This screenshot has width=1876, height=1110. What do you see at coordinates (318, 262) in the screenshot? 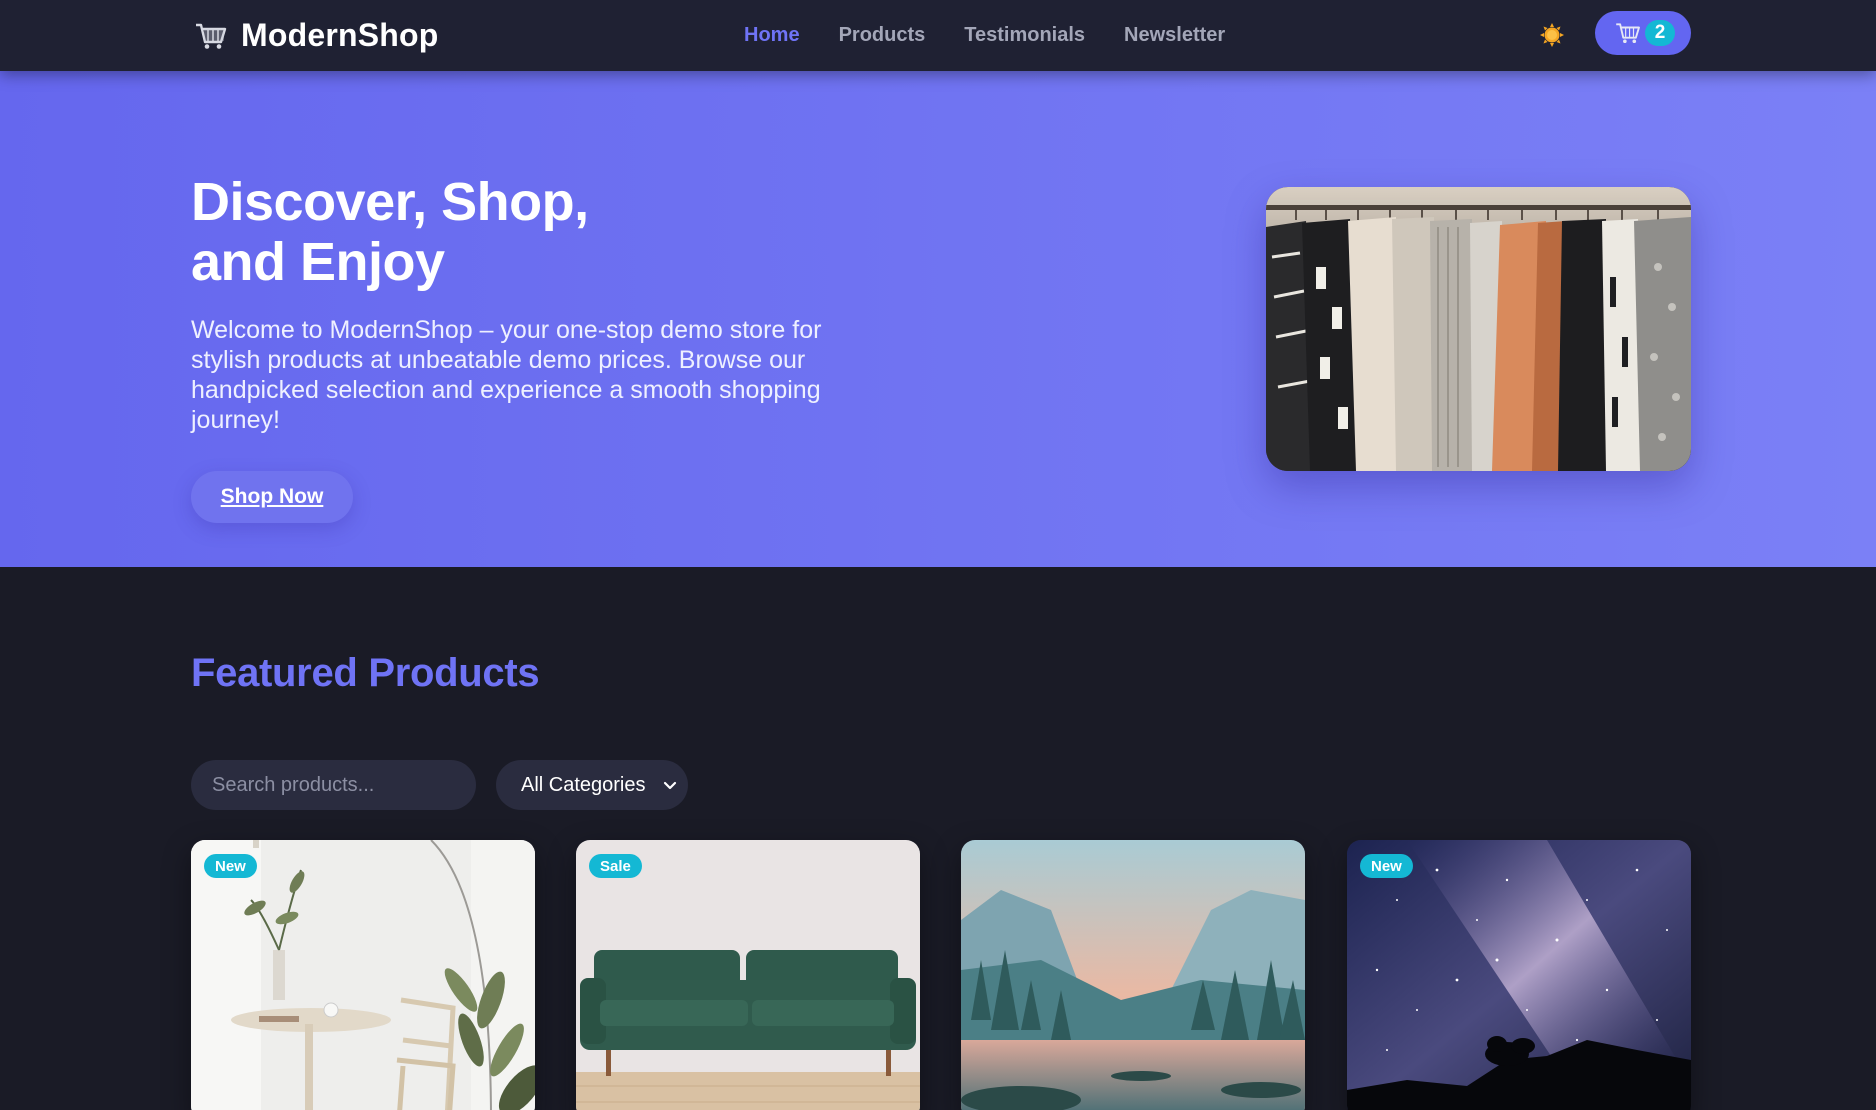
I see `hero-title-line2: and Enjoy` at bounding box center [318, 262].